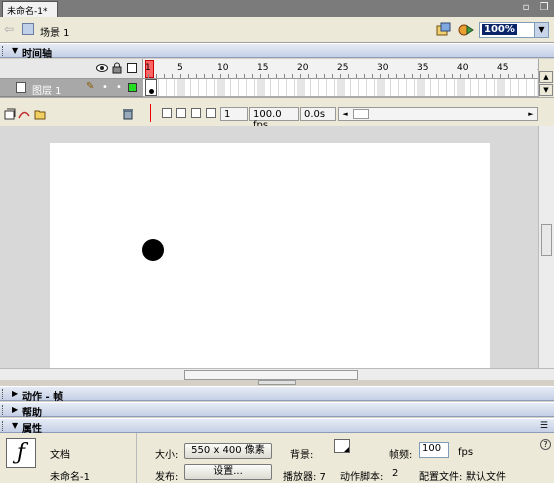  What do you see at coordinates (40, 114) in the screenshot?
I see `insert-folder-icon` at bounding box center [40, 114].